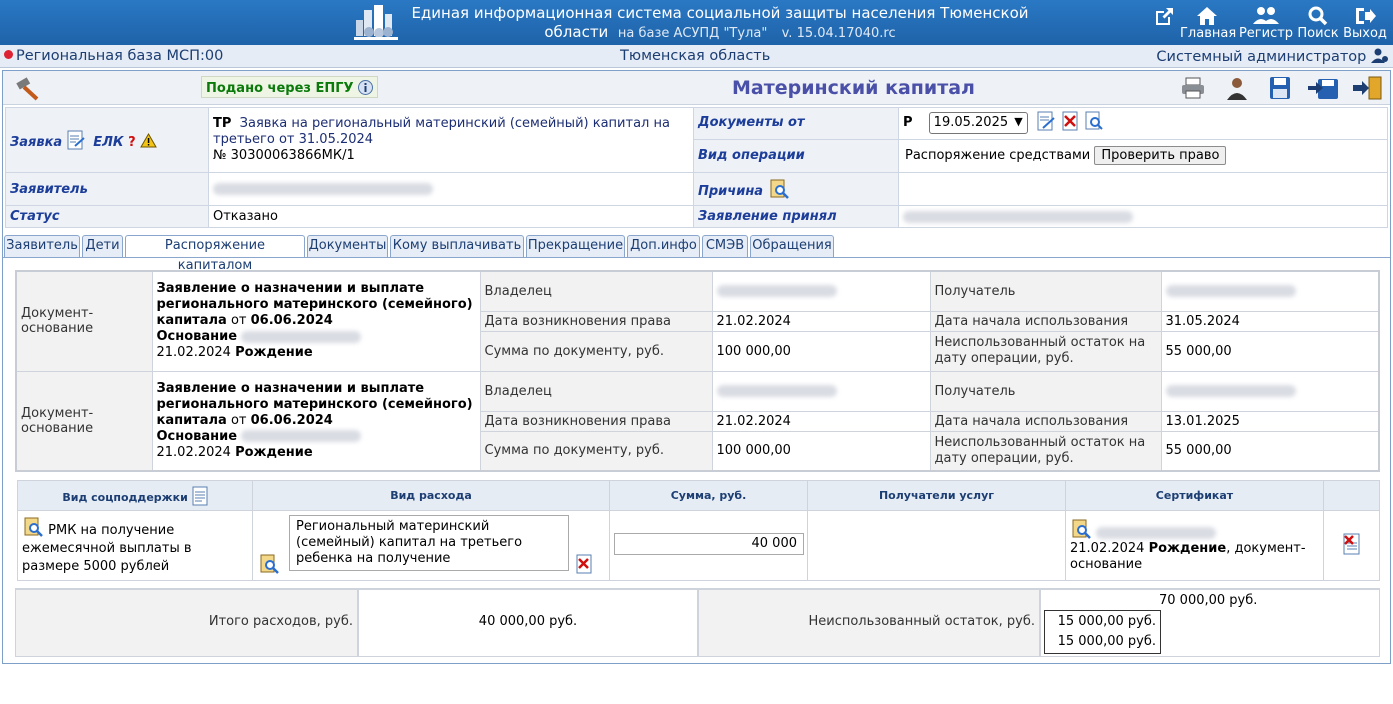 The image size is (1393, 704). Describe the element at coordinates (1270, 421) in the screenshot. I see `use-start-value: 13.01.2025` at that location.